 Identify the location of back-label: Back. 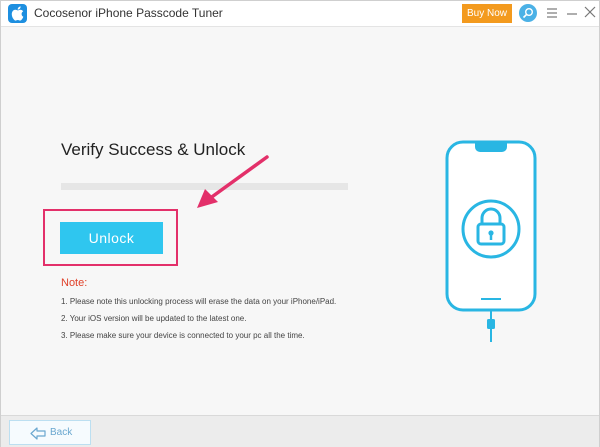
(61, 432).